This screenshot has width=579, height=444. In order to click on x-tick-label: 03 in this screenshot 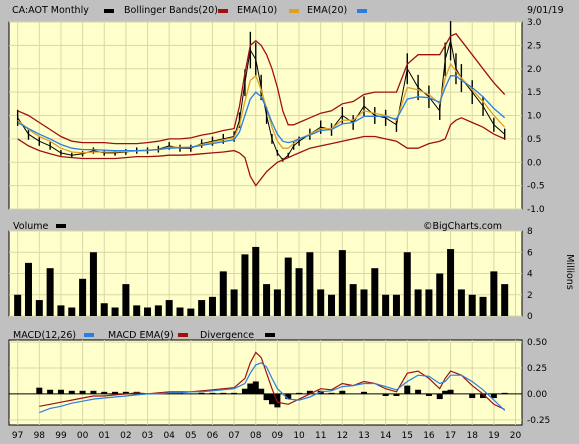, I will do `click(147, 436)`.